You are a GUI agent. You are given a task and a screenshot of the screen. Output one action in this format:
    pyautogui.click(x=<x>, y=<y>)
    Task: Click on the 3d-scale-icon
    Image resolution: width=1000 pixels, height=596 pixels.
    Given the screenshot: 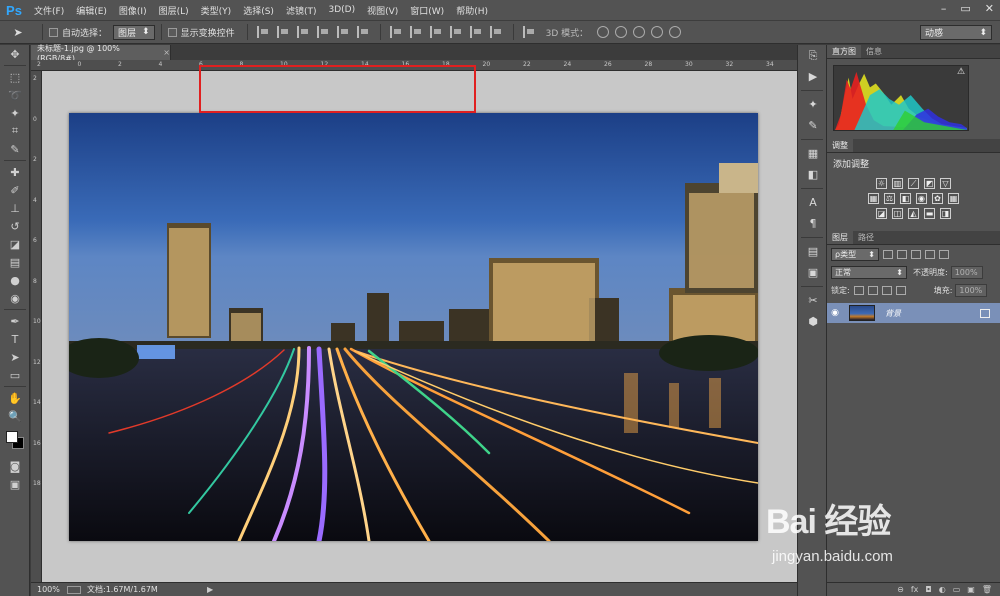 What is the action you would take?
    pyautogui.click(x=675, y=32)
    